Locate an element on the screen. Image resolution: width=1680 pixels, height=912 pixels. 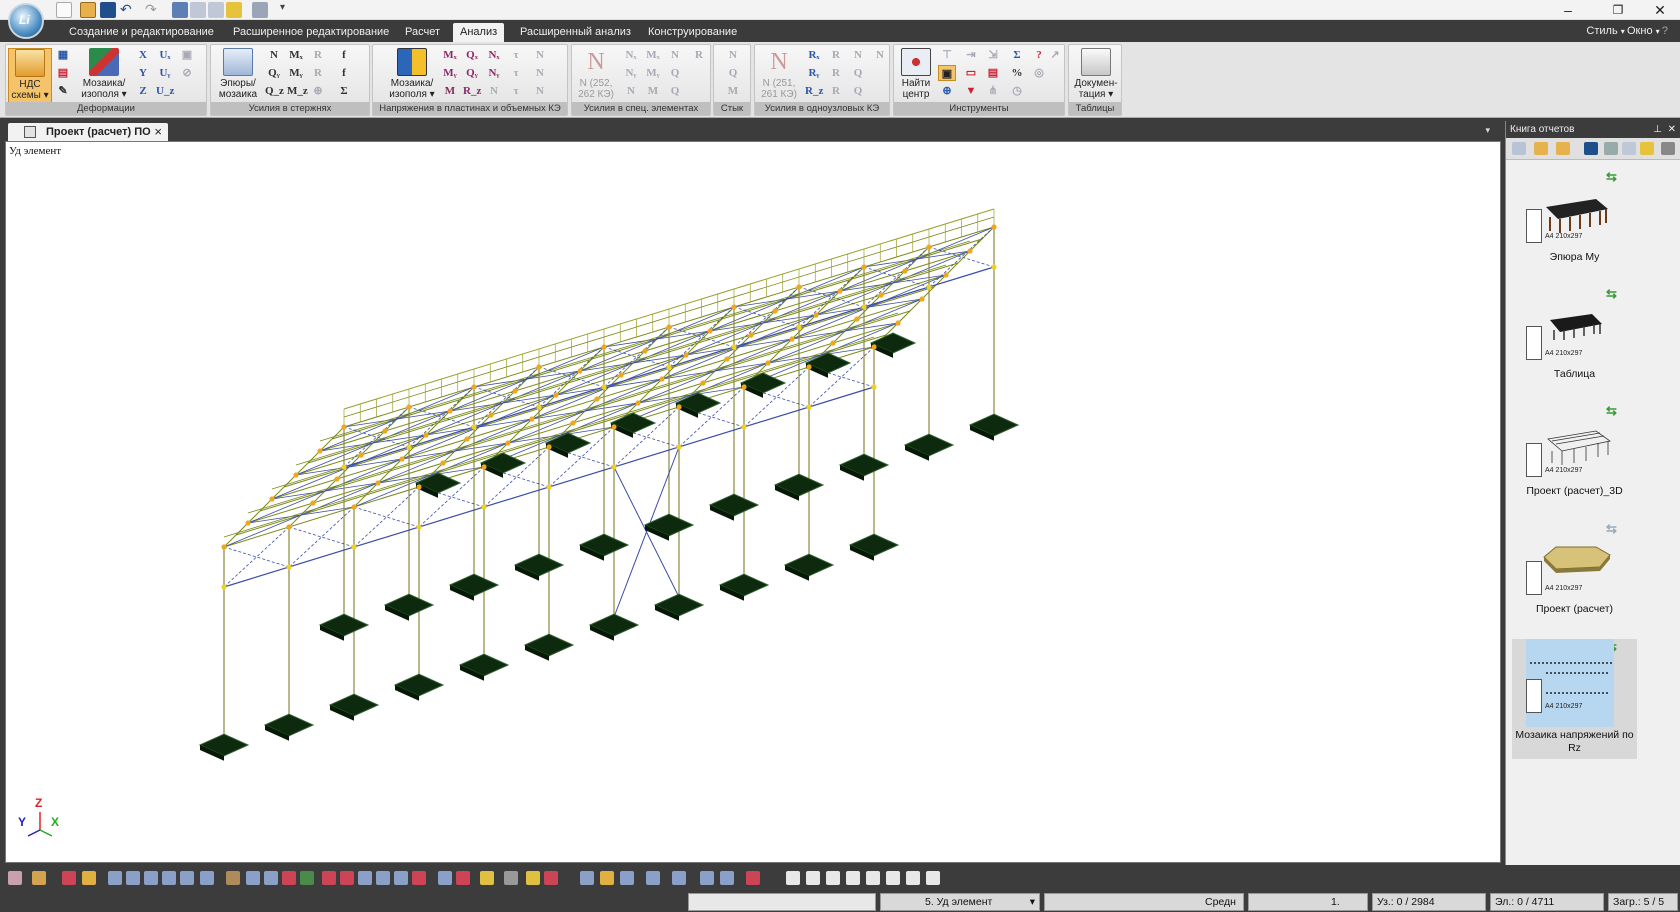
report-view-icon is located at coordinates (1519, 148).